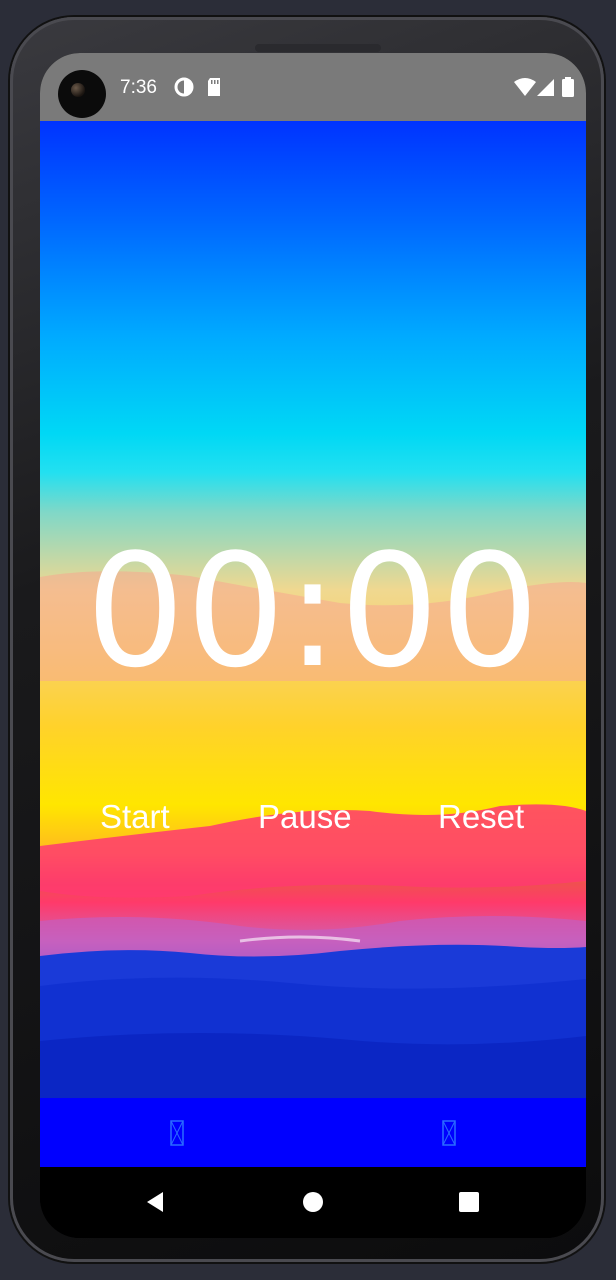  I want to click on status-time: 7:36, so click(138, 87).